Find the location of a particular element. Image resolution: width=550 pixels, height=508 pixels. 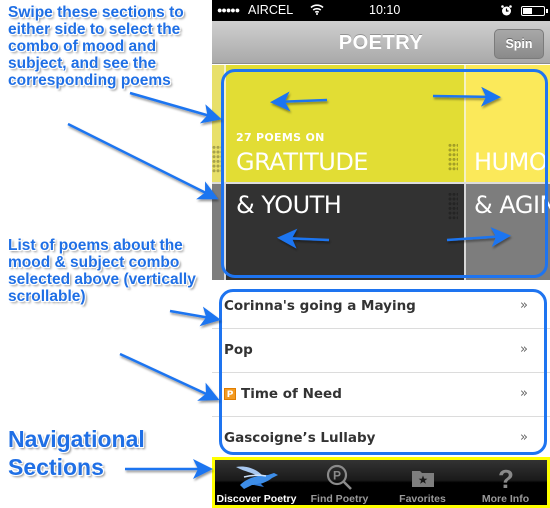

tab-more-info: ? More Info is located at coordinates (505, 482).